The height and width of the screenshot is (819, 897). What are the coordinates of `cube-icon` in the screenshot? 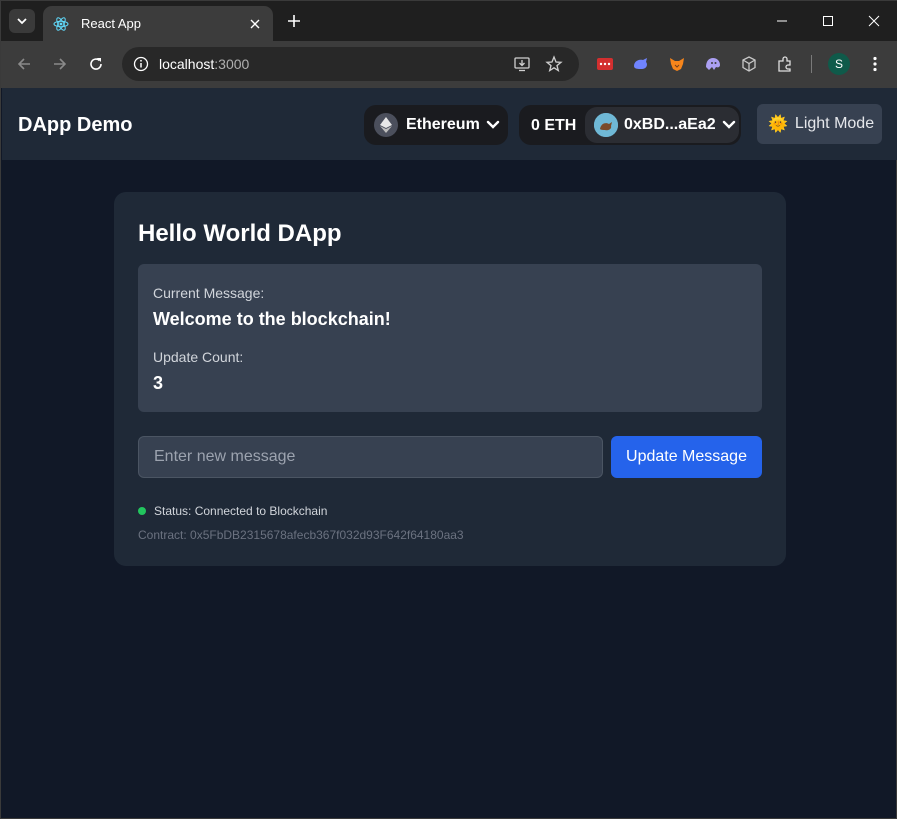 It's located at (749, 64).